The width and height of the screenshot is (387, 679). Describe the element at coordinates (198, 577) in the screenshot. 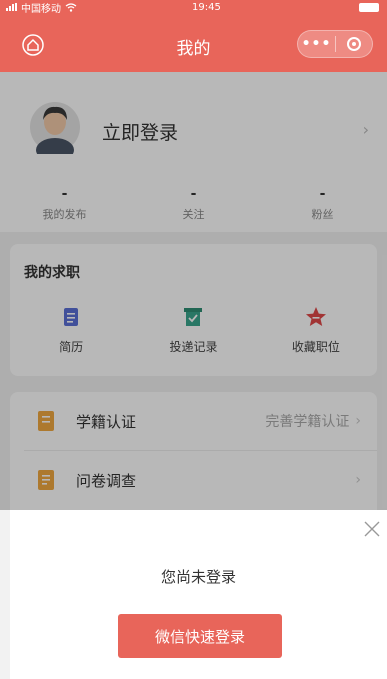

I see `sheet-title: 您尚未登录` at that location.